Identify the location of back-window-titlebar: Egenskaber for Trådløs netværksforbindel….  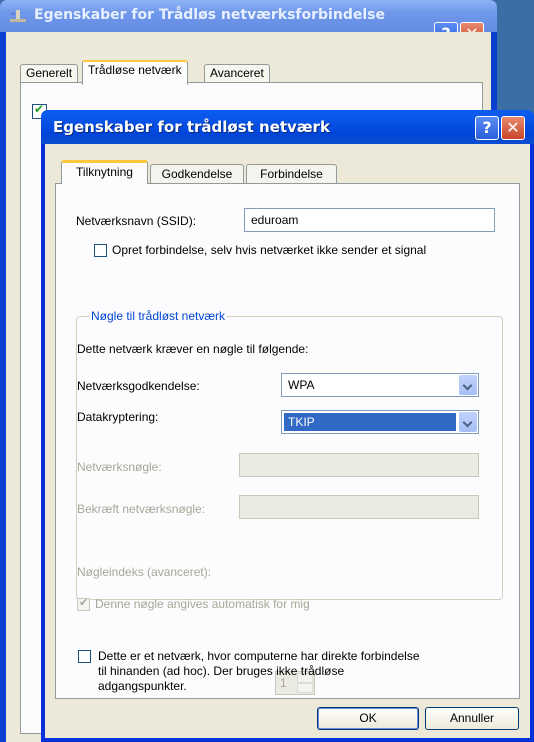
(248, 23).